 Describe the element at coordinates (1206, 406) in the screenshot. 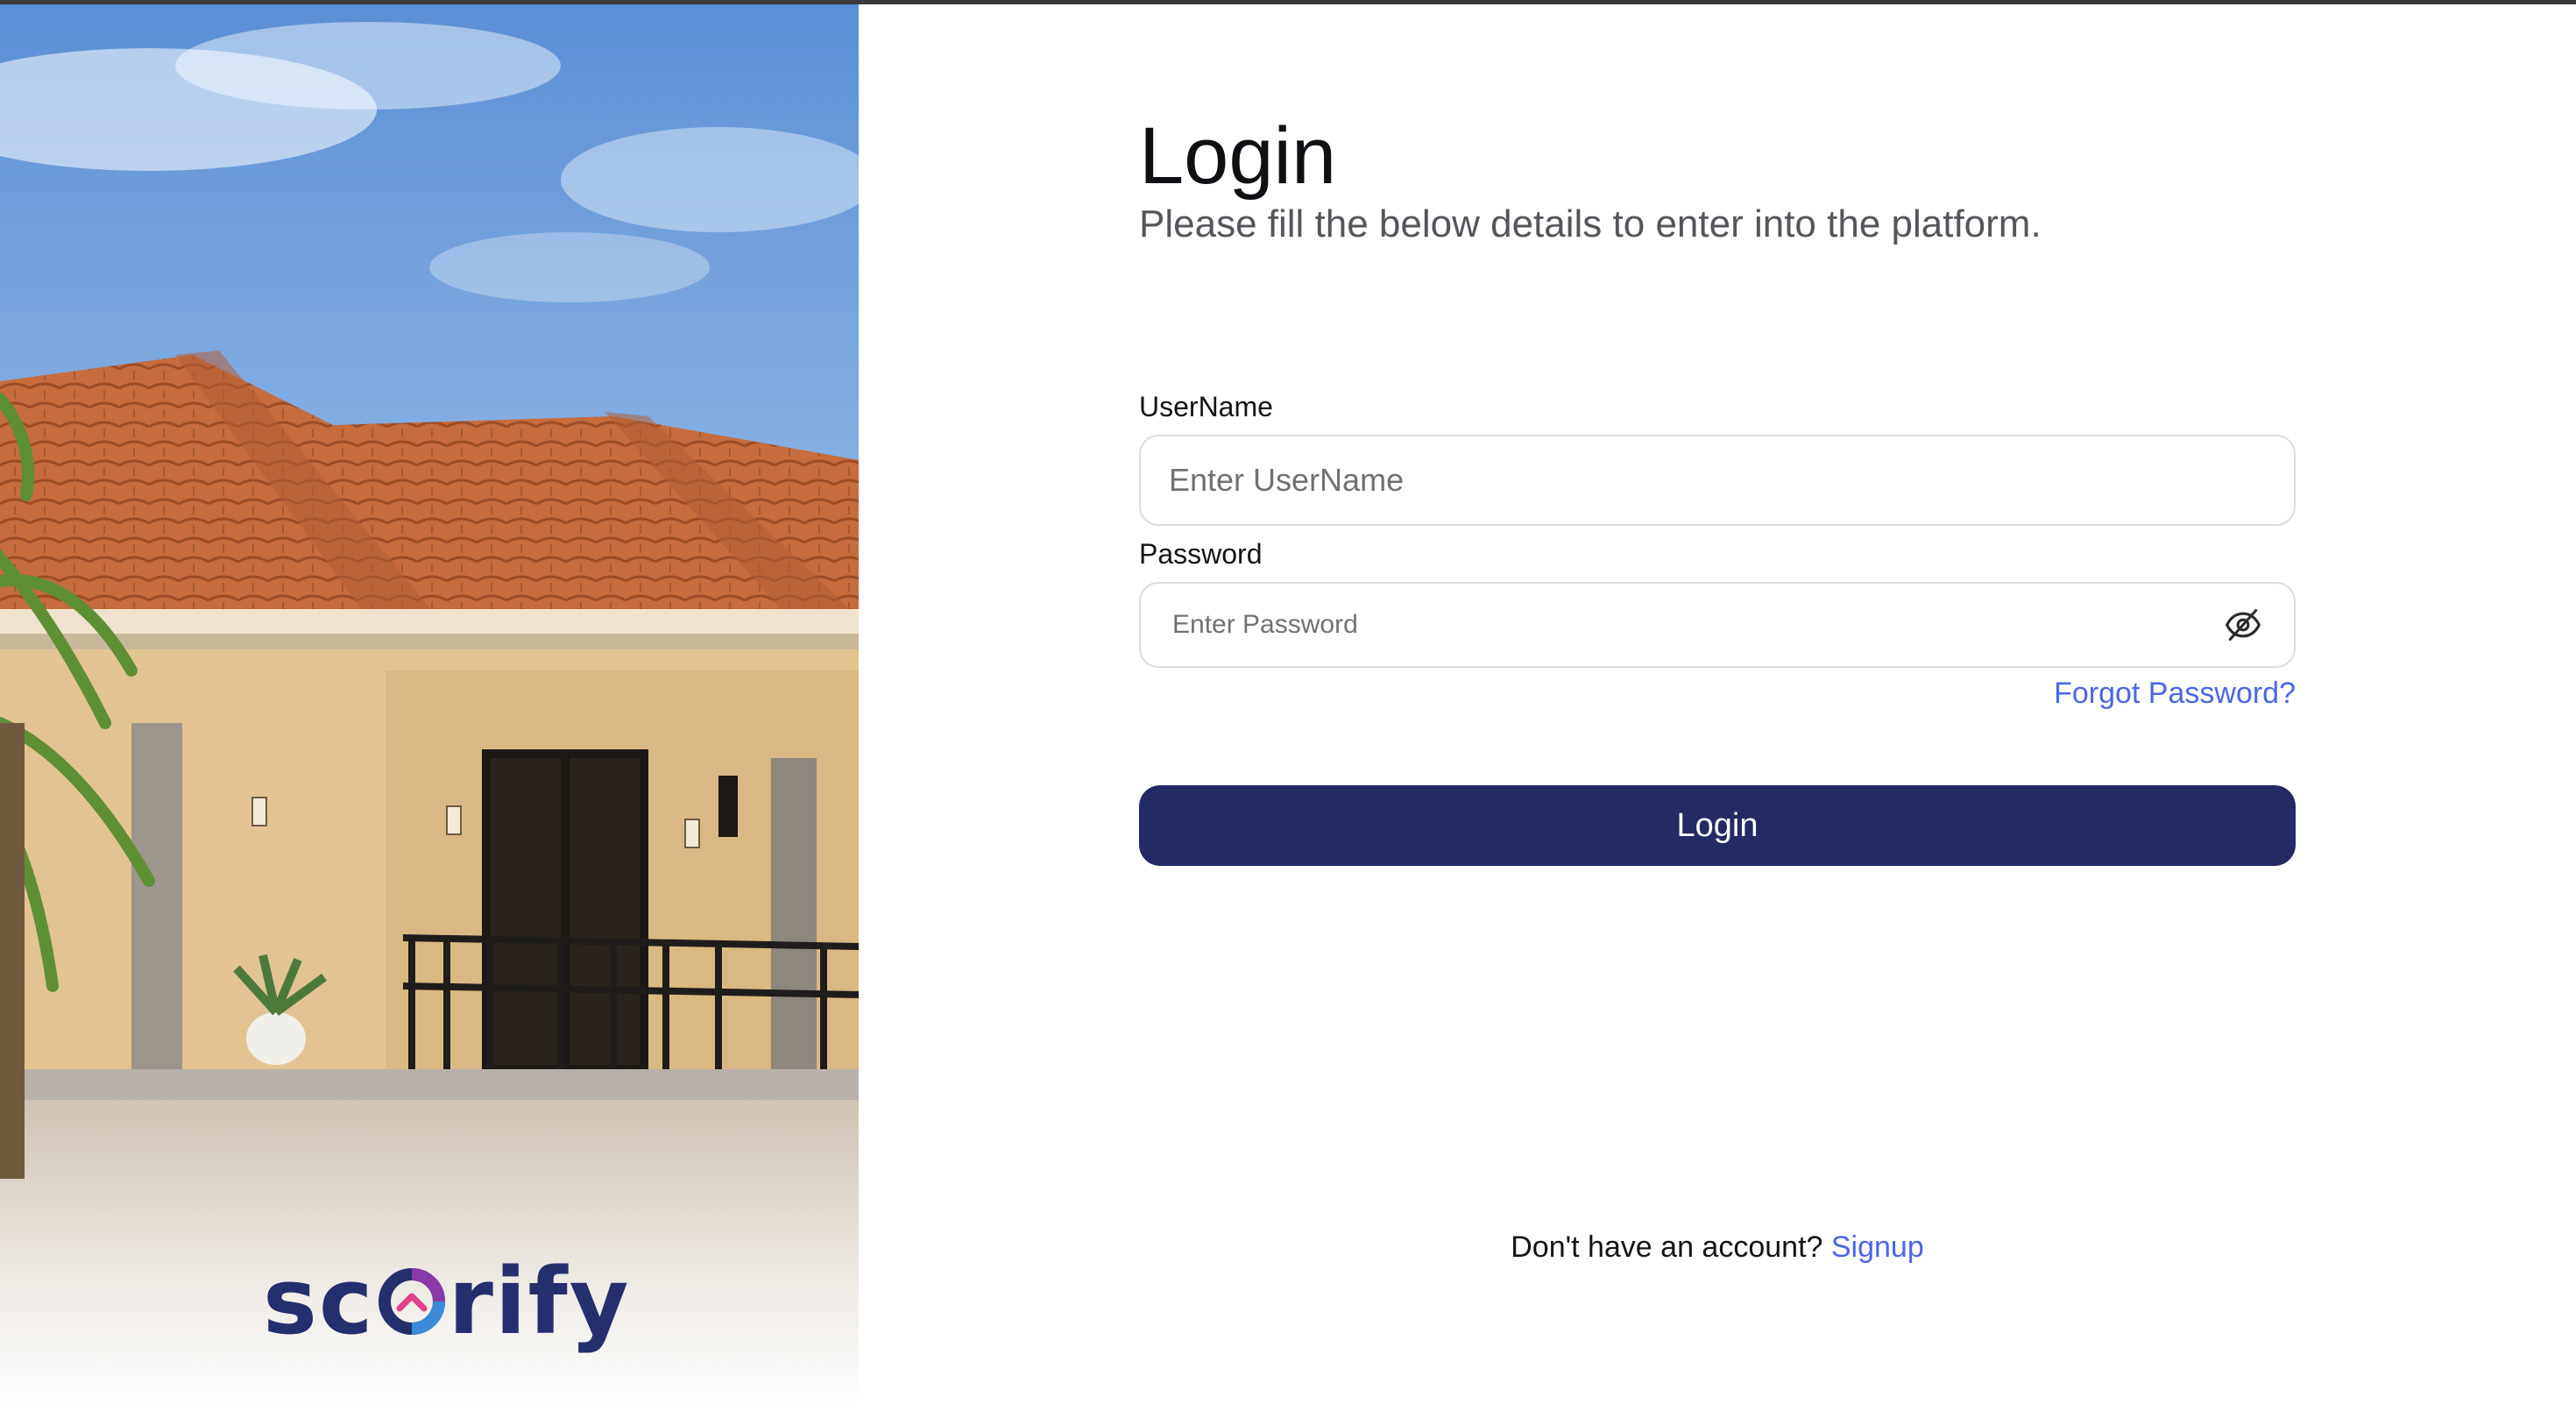

I see `username-label: UserName` at that location.